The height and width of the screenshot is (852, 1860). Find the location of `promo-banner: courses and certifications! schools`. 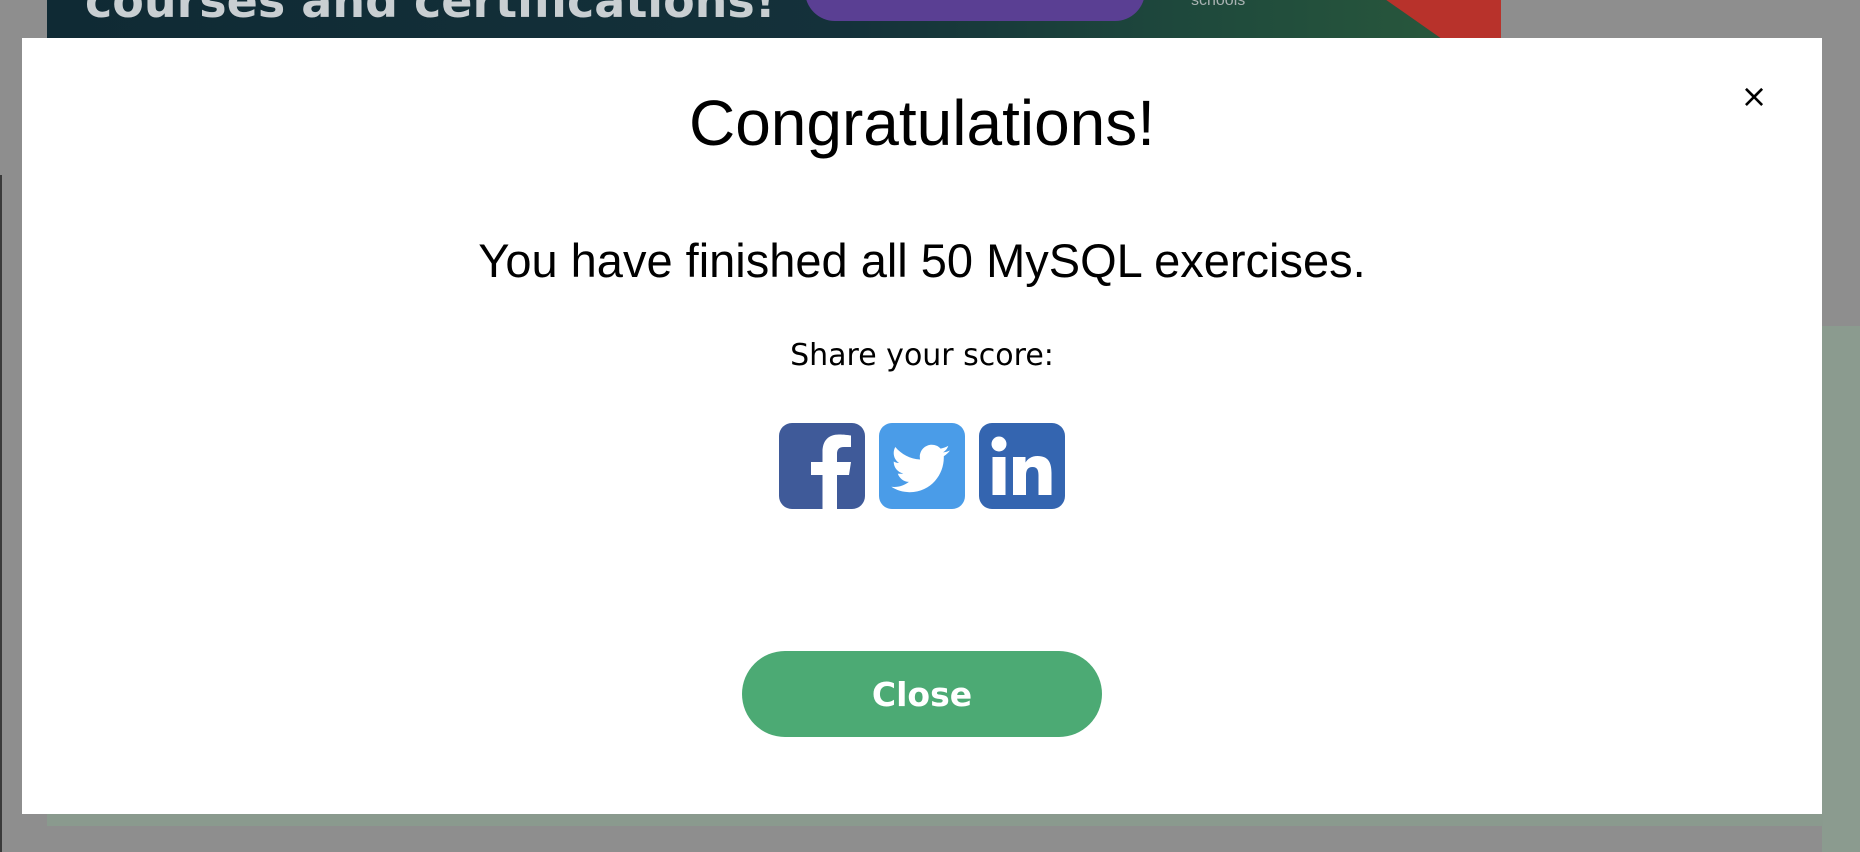

promo-banner: courses and certifications! schools is located at coordinates (774, 20).